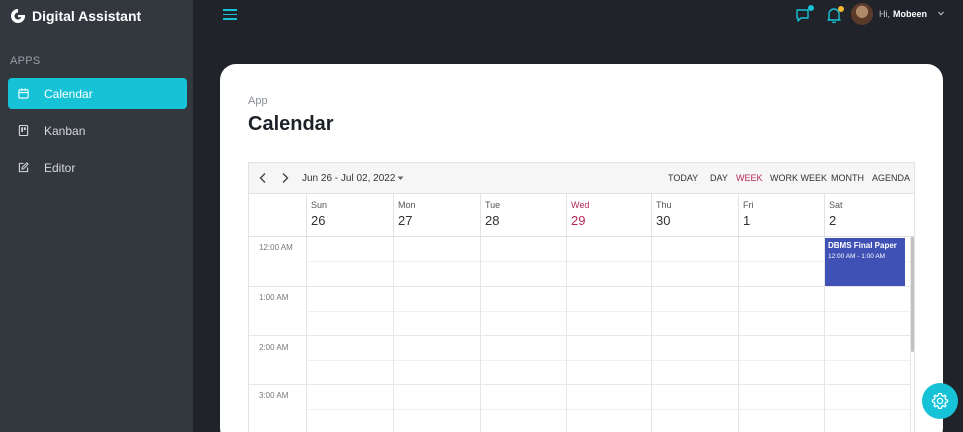 This screenshot has height=432, width=963. Describe the element at coordinates (60, 167) in the screenshot. I see `sidebar-item-label: Editor` at that location.